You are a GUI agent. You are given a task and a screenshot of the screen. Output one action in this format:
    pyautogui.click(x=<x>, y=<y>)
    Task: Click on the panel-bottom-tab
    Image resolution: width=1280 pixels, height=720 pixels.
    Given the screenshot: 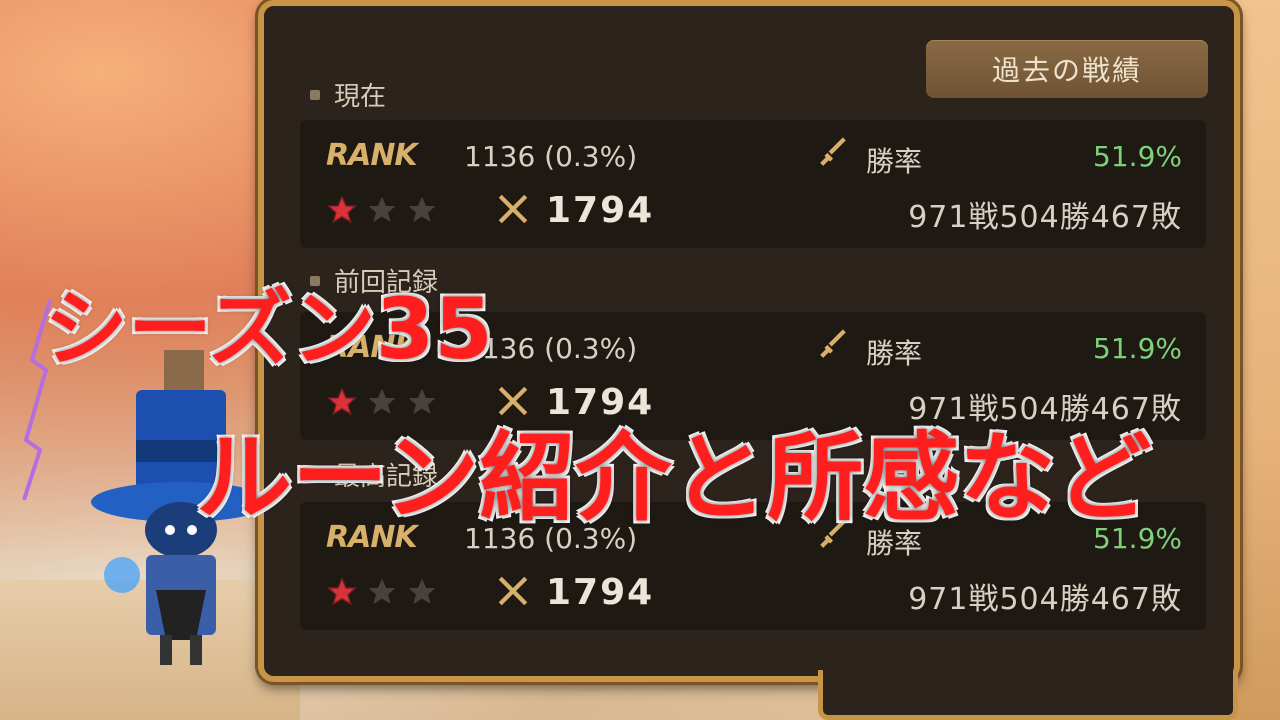 What is the action you would take?
    pyautogui.click(x=1028, y=695)
    